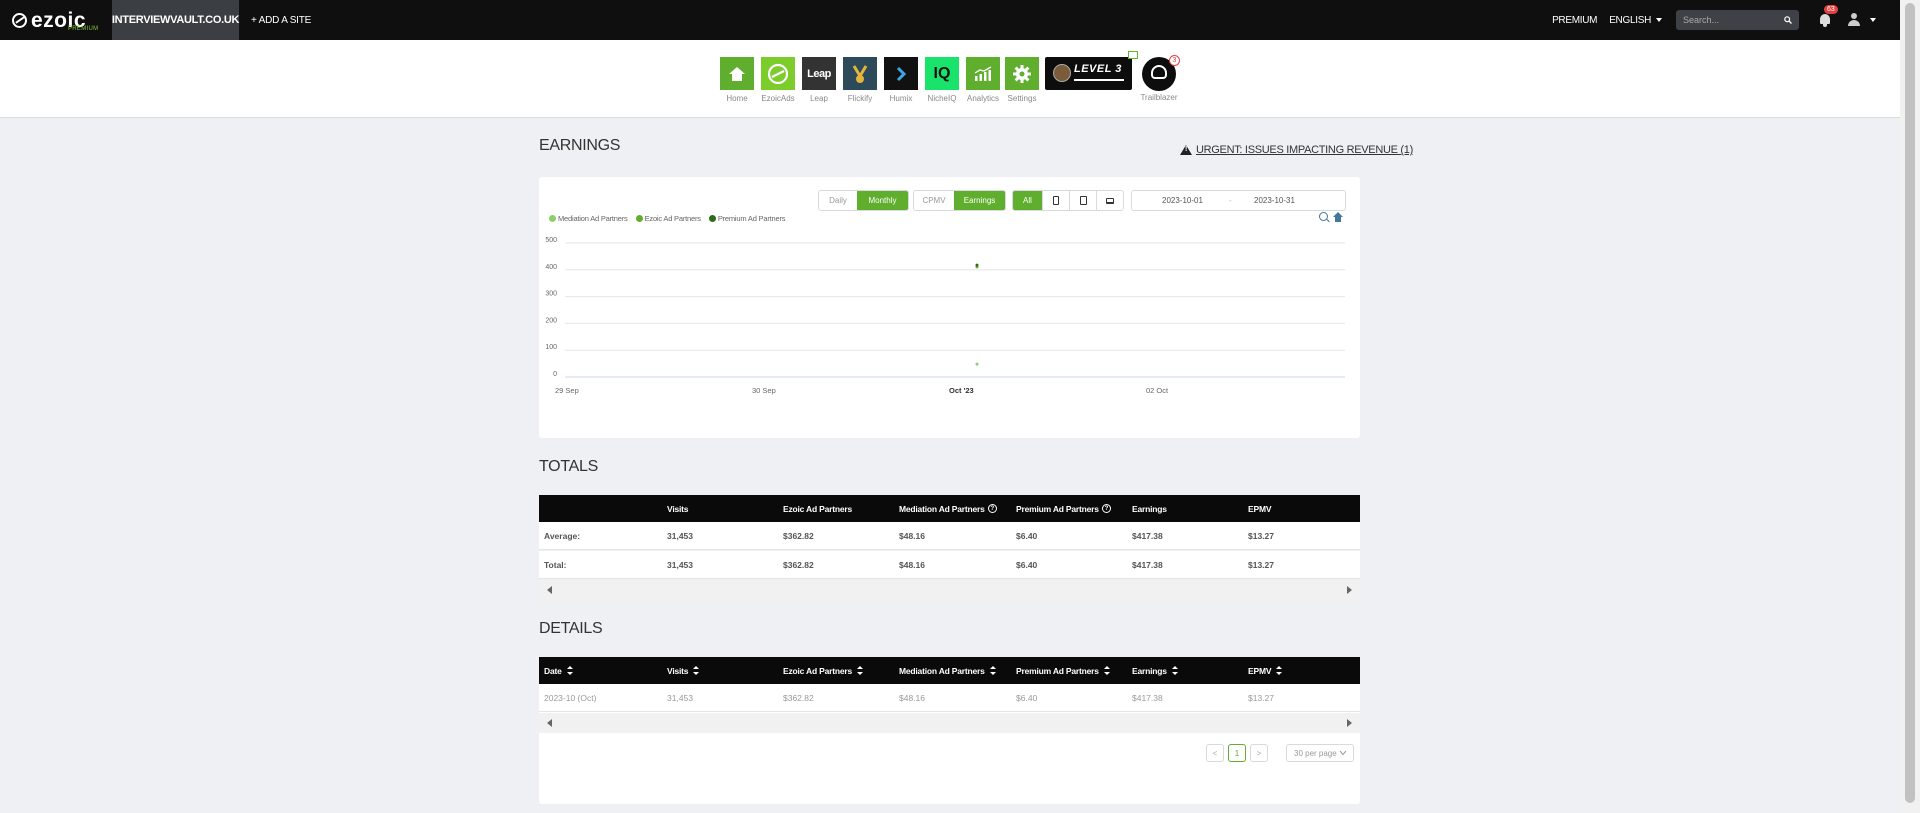 The image size is (1920, 813). Describe the element at coordinates (551, 320) in the screenshot. I see `y-tick-label: 200` at that location.